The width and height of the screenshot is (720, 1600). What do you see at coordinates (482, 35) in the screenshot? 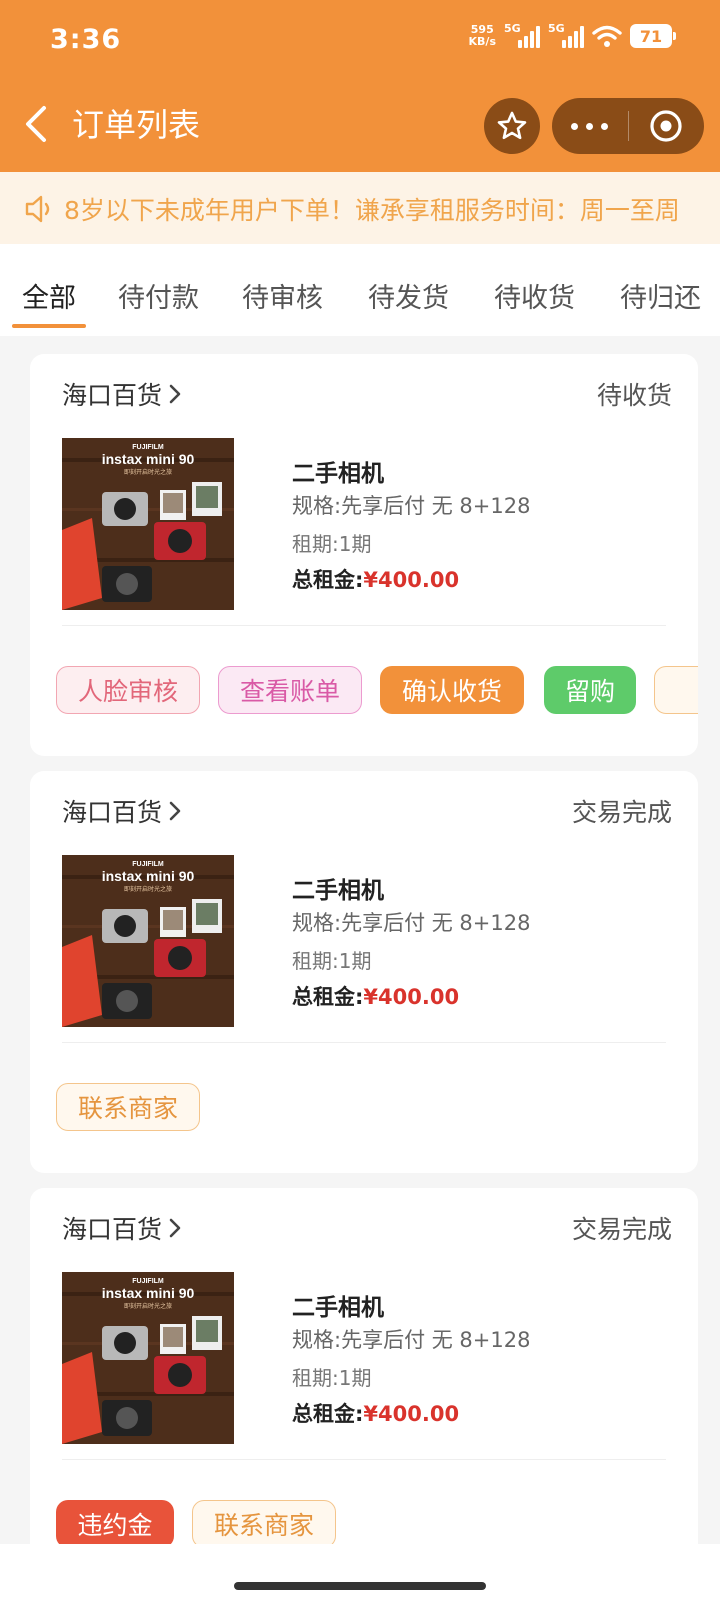
I see `network-speed: 595 KB/s` at bounding box center [482, 35].